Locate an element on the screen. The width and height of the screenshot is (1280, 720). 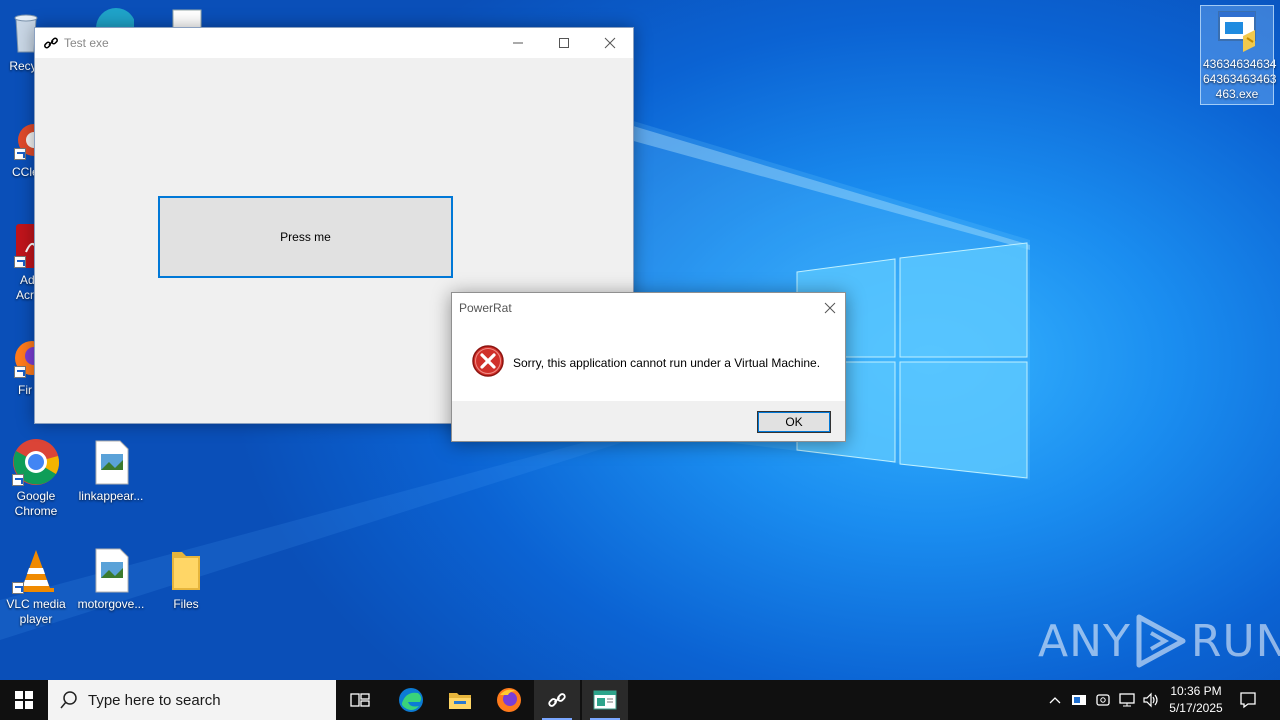
start-button is located at coordinates (24, 700).